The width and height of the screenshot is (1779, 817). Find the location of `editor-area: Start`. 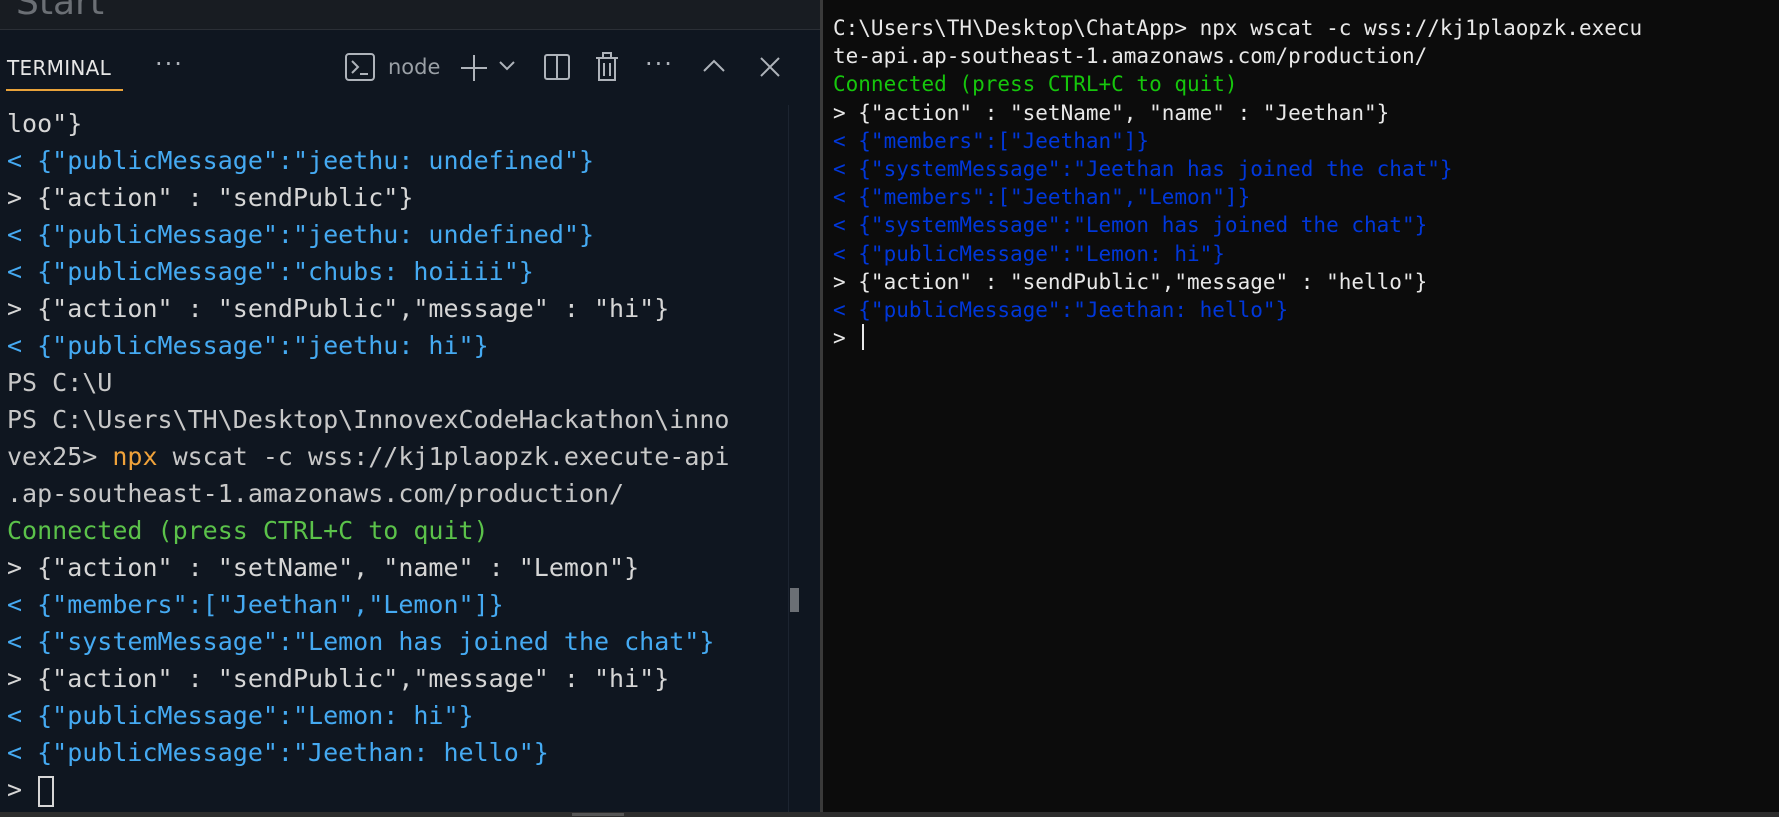

editor-area: Start is located at coordinates (410, 15).